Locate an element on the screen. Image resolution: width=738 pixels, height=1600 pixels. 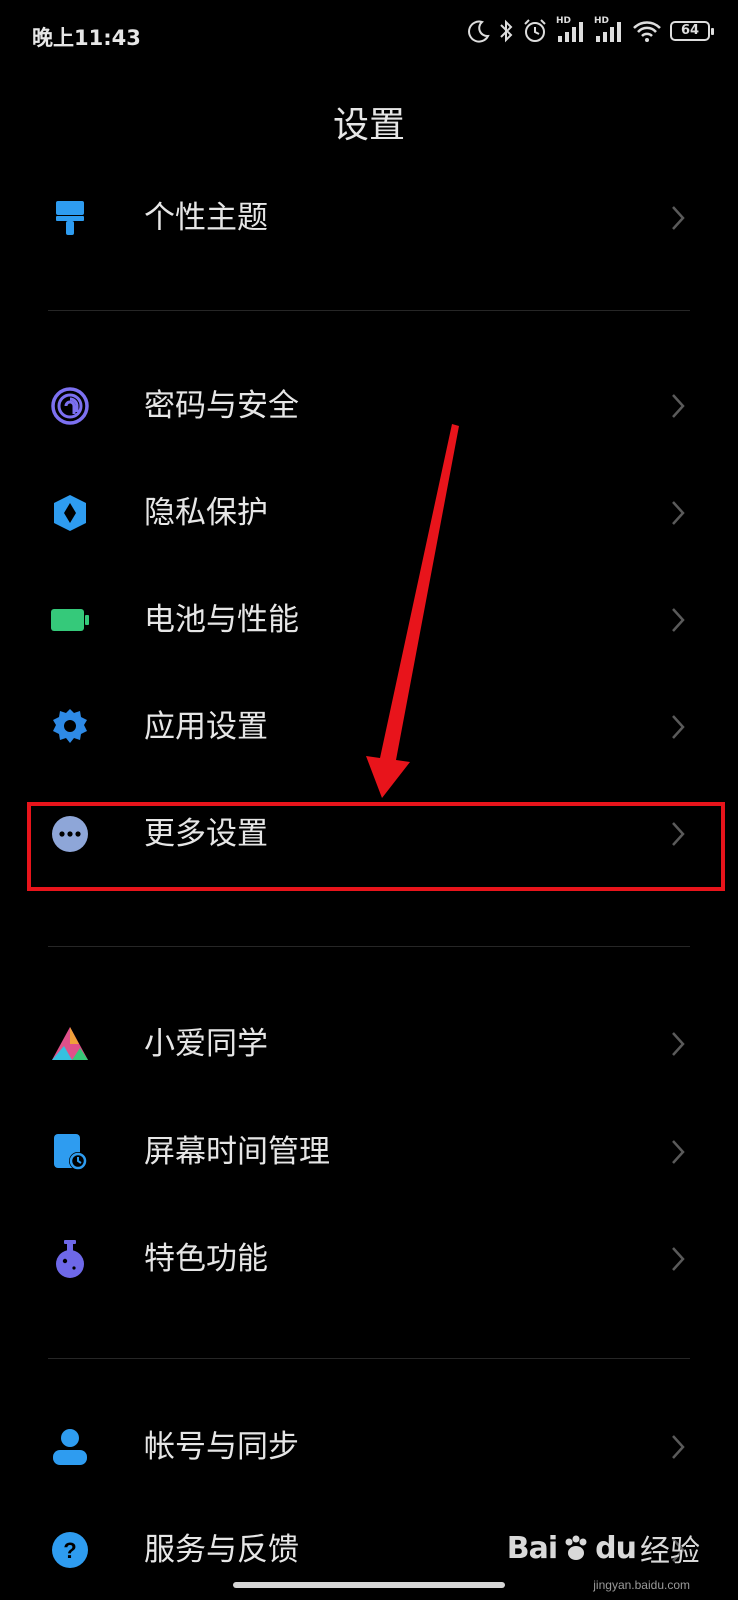
settings-item-xiaoai: 小爱同学 is located at coordinates (369, 1044).